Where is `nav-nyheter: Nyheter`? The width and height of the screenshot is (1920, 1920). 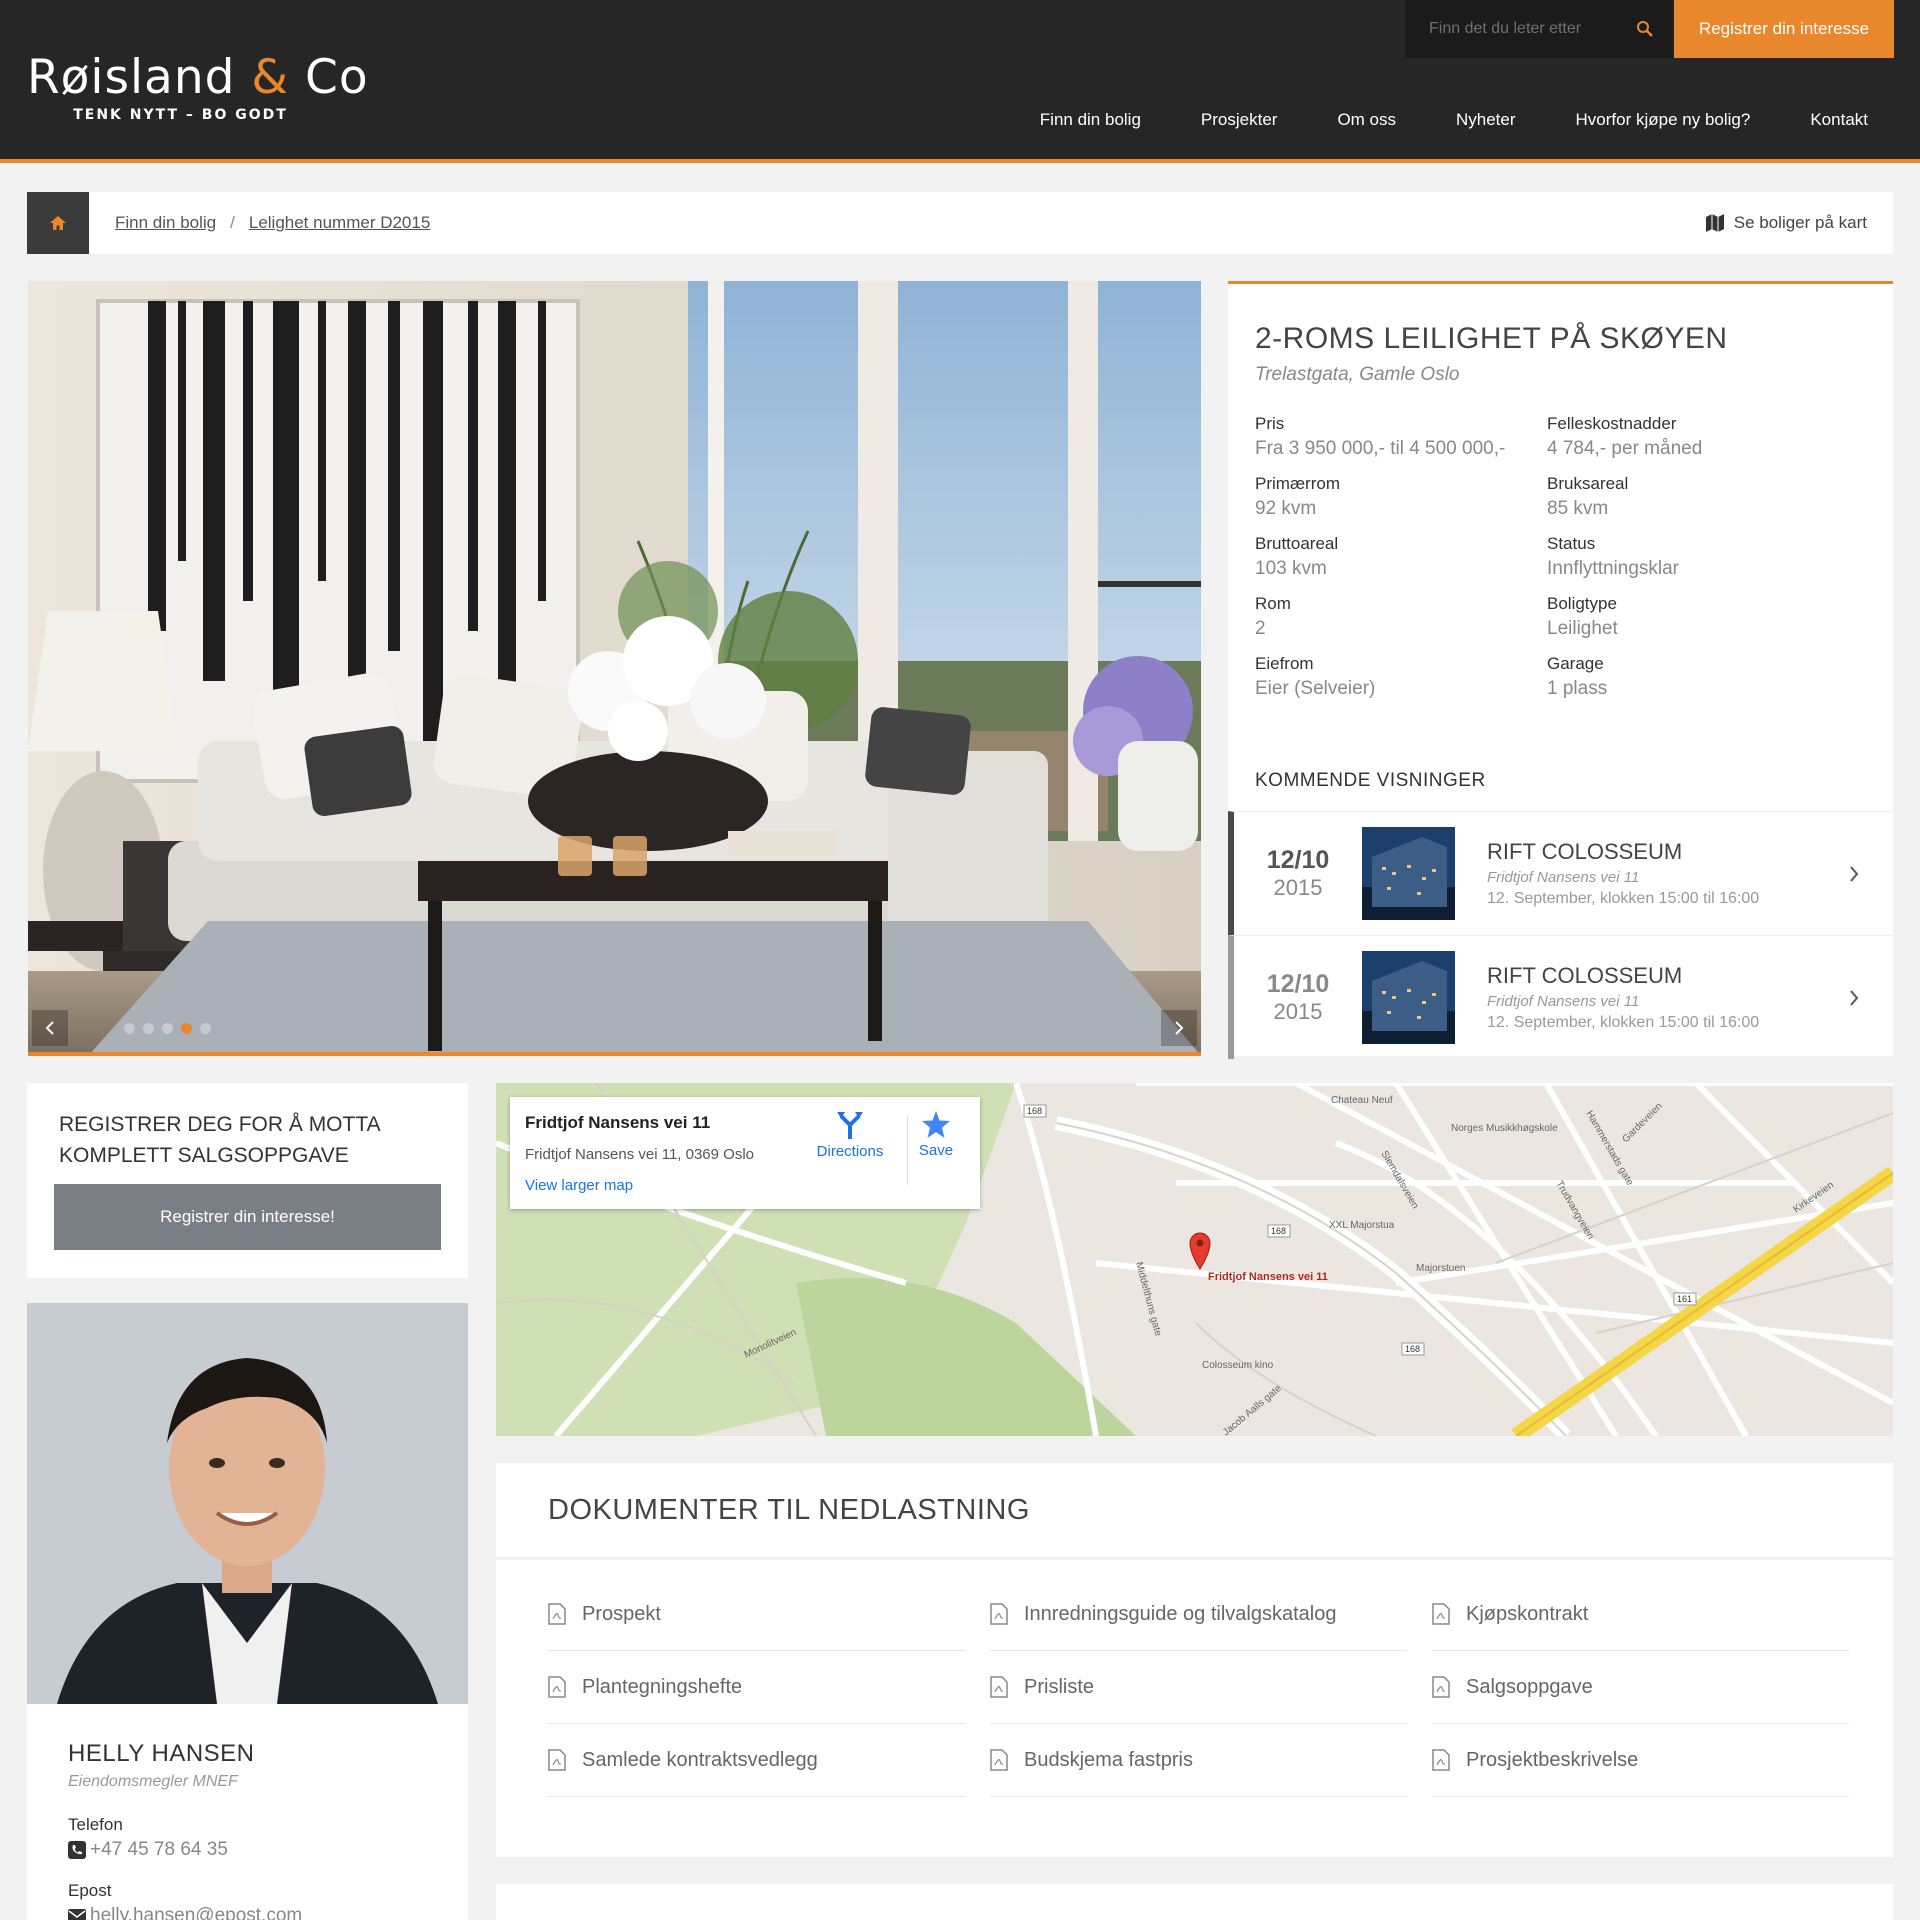 nav-nyheter: Nyheter is located at coordinates (1486, 120).